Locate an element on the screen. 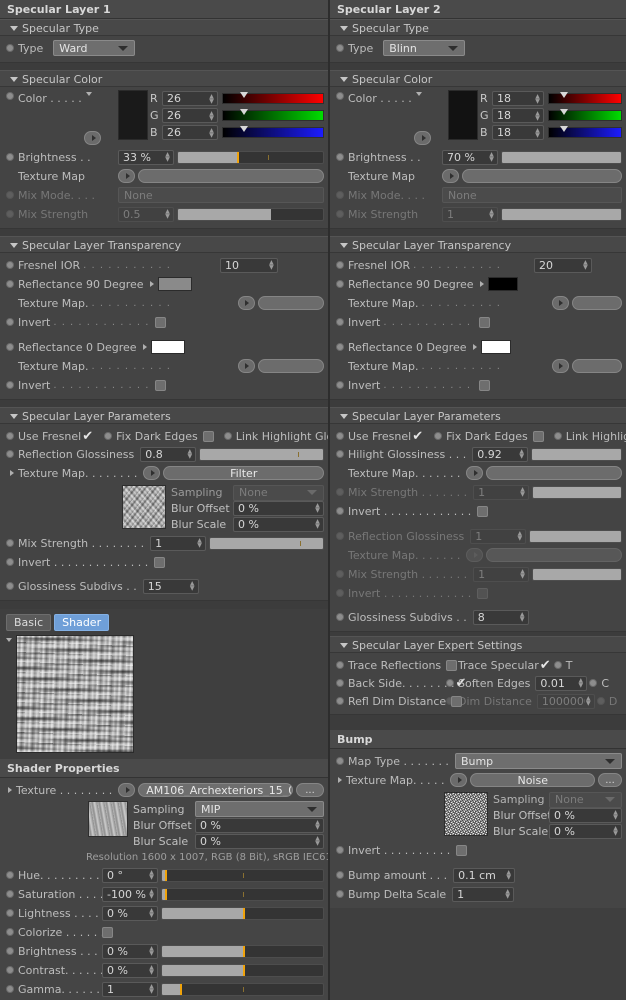  map-type-dropdown: Bump is located at coordinates (538, 761).